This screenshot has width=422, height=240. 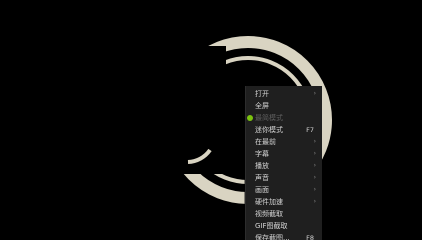 What do you see at coordinates (262, 154) in the screenshot?
I see `menu-item-label: 字幕` at bounding box center [262, 154].